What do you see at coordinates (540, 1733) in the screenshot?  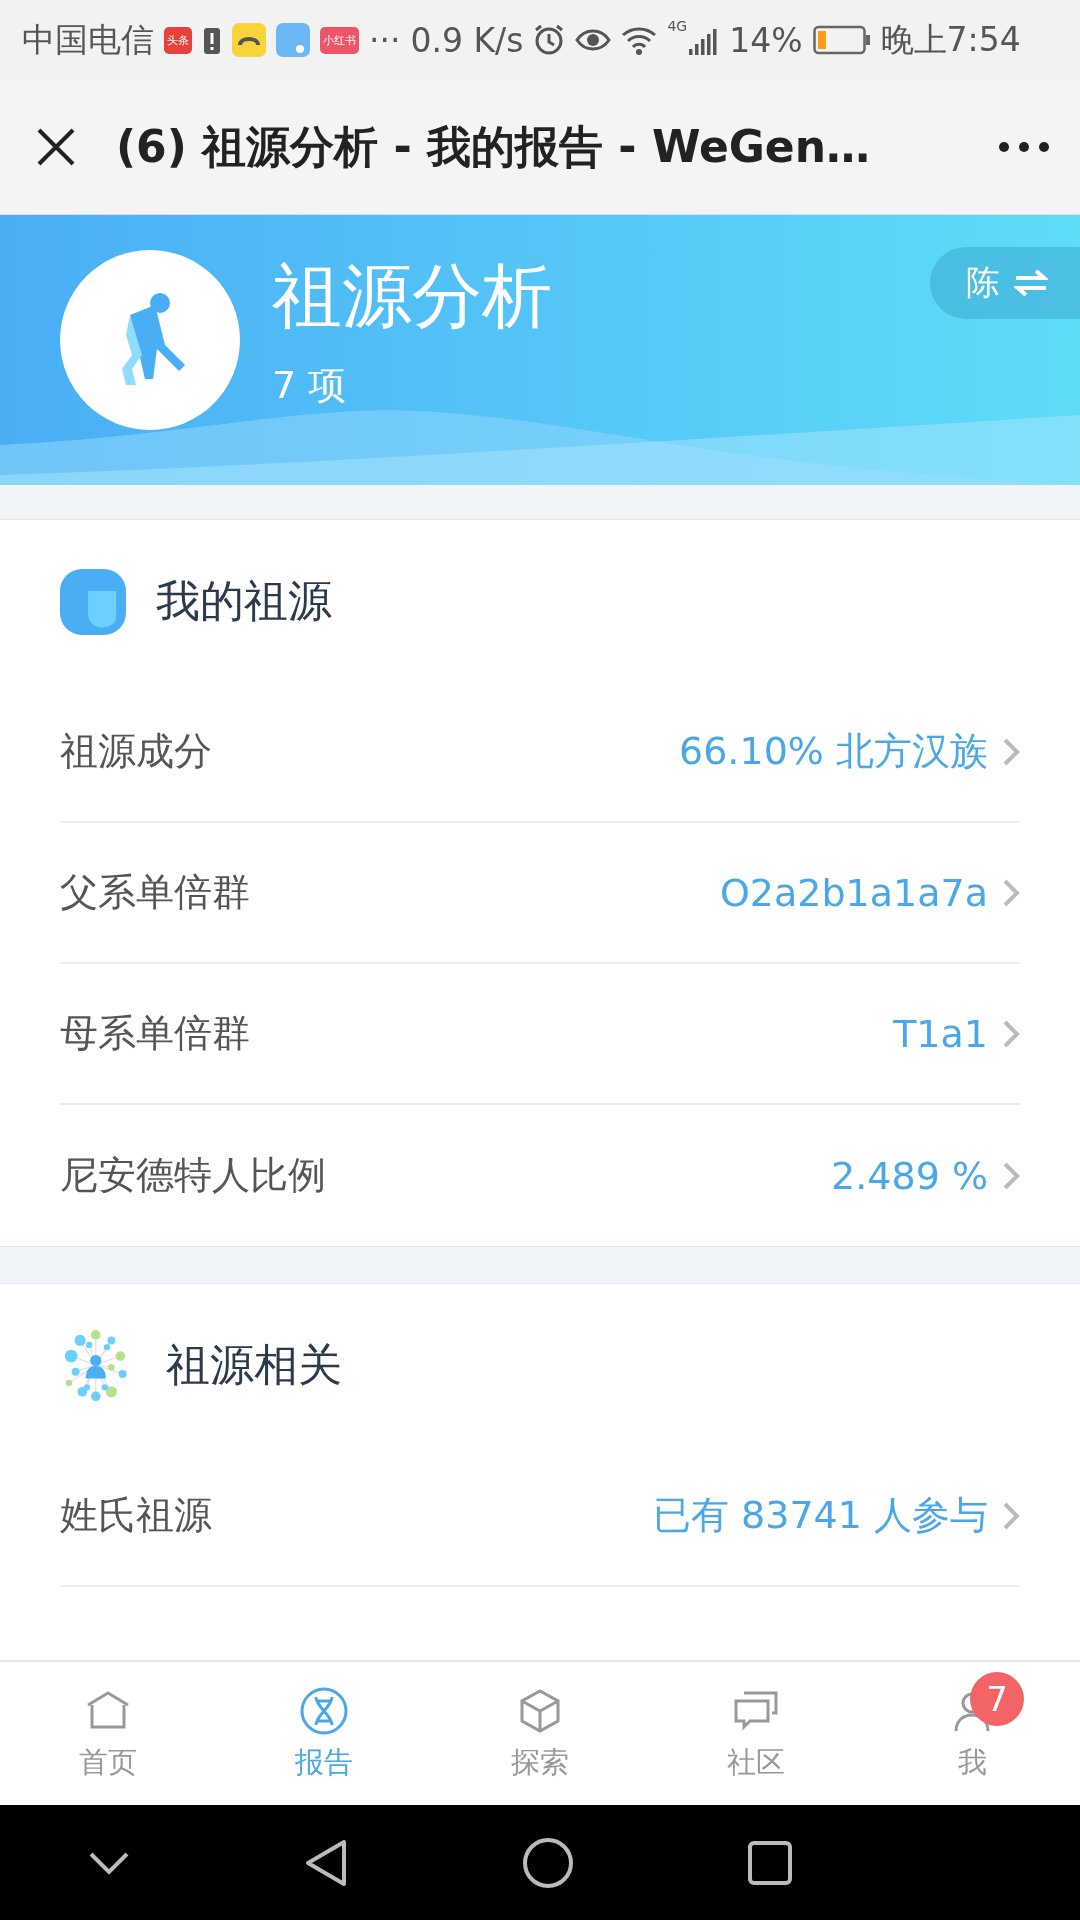 I see `nav-tab: 探索` at bounding box center [540, 1733].